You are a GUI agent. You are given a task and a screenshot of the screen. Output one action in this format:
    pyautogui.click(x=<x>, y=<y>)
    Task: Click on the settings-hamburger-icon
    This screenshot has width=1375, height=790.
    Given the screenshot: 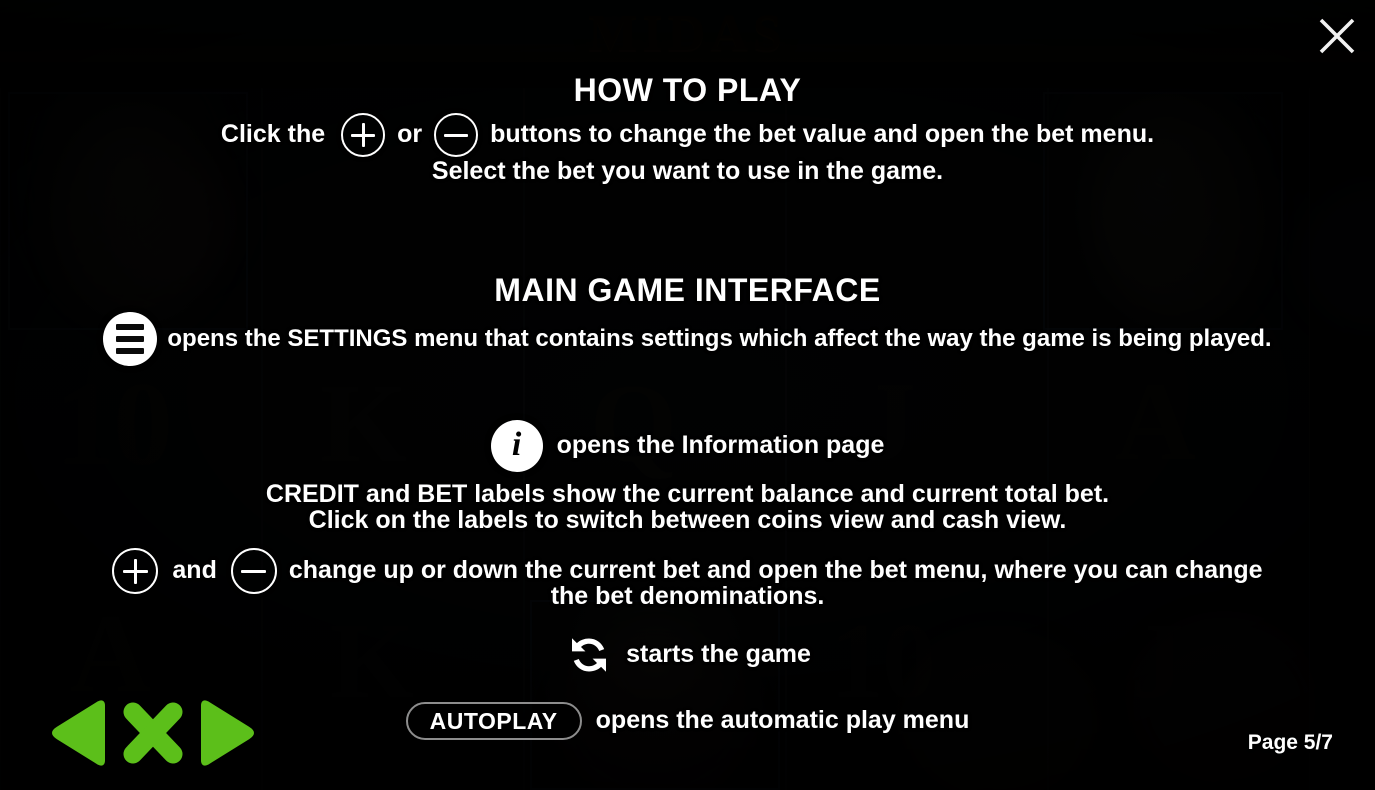 What is the action you would take?
    pyautogui.click(x=130, y=339)
    